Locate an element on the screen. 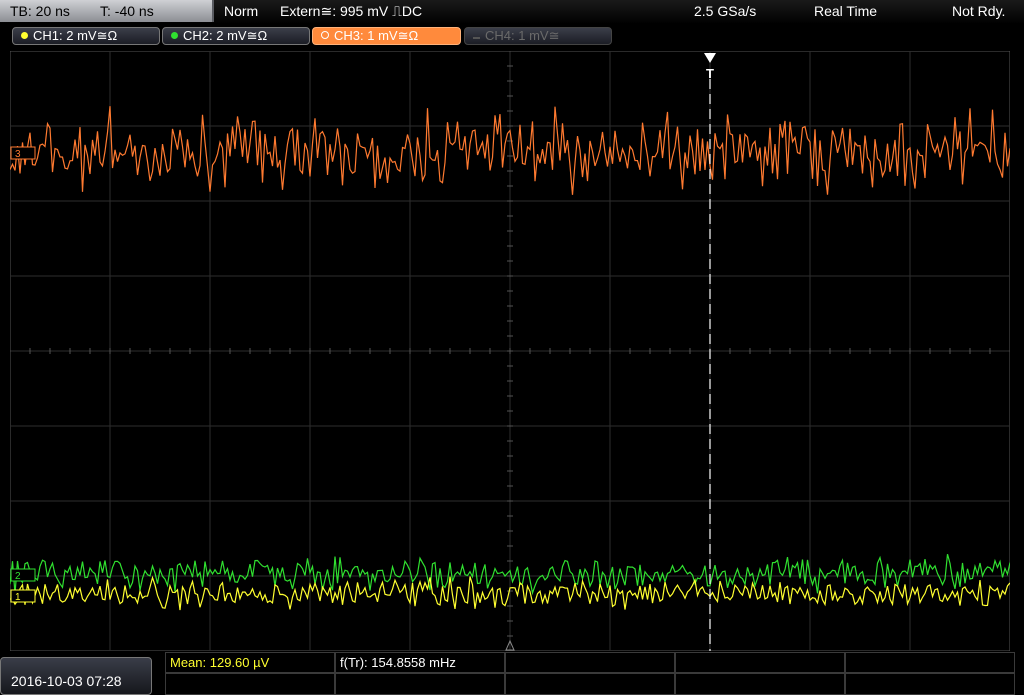  acquisition-mode: Norm is located at coordinates (241, 11).